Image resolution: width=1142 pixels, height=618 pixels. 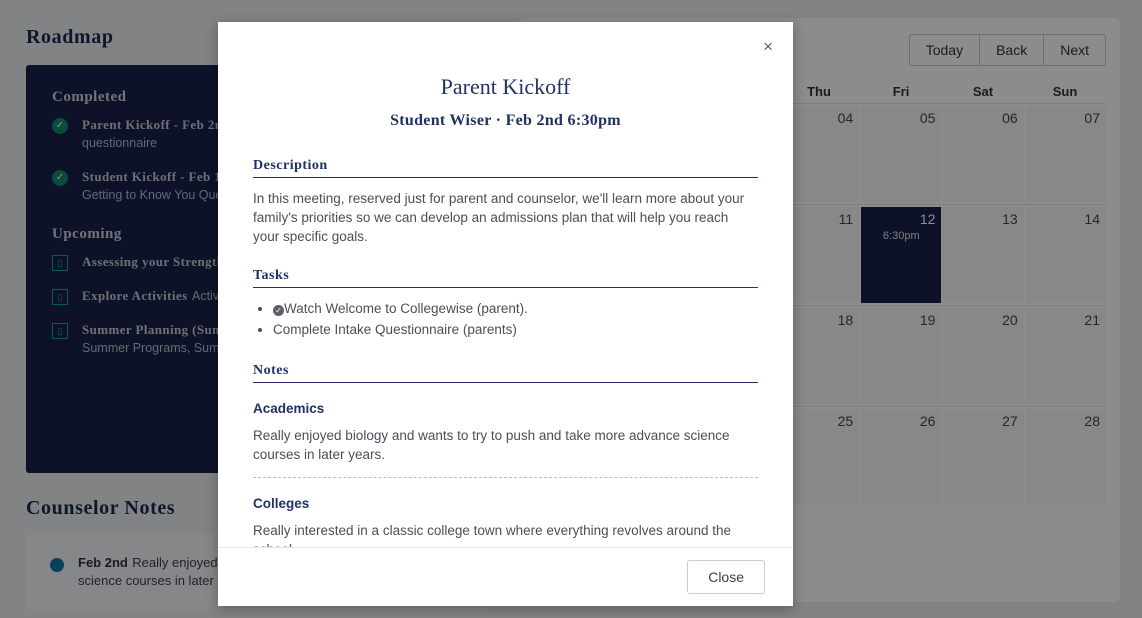 I want to click on task-item: Complete Intake Questionnaire (parents), so click(x=515, y=330).